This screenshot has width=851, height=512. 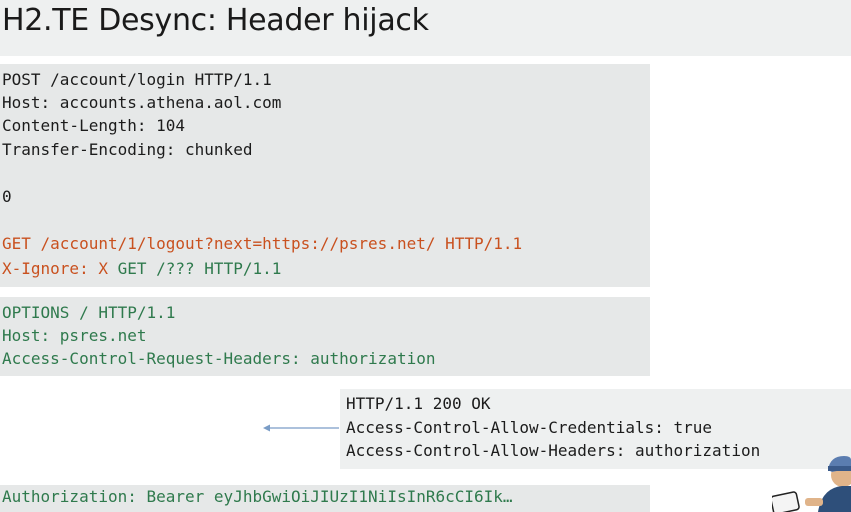 I want to click on request-1-line: Transfer-Encoding: chunked, so click(x=127, y=149).